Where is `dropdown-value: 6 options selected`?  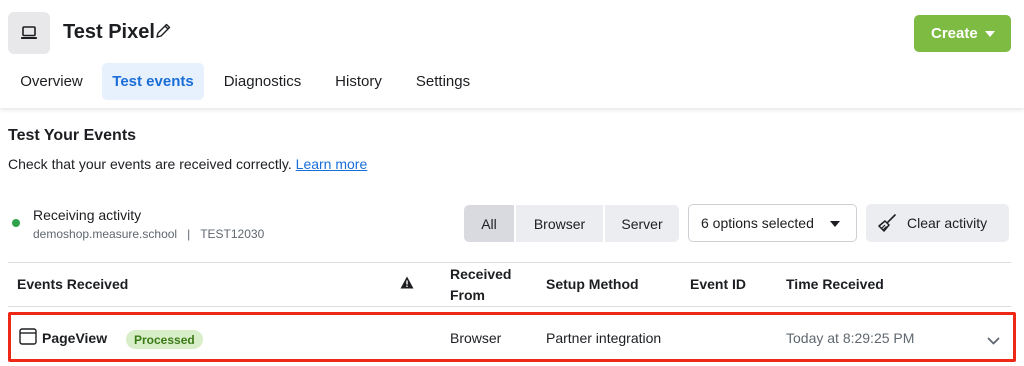
dropdown-value: 6 options selected is located at coordinates (757, 223).